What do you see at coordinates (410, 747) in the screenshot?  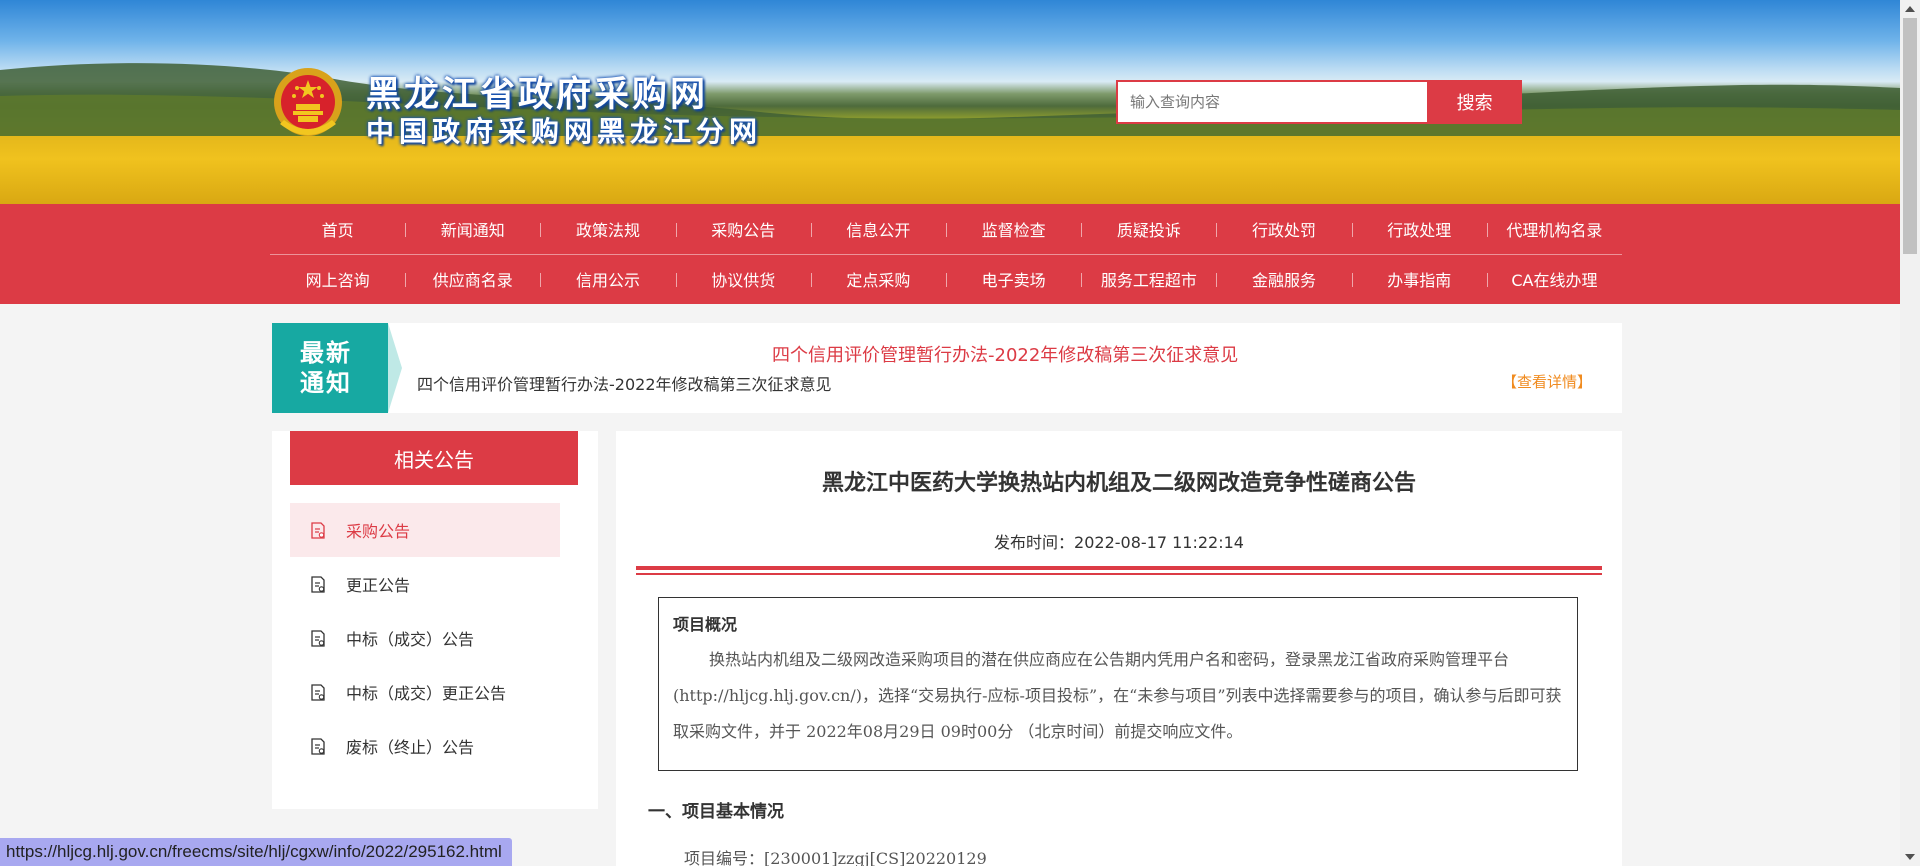 I see `sidebar-item-label: 废标（终止）公告` at bounding box center [410, 747].